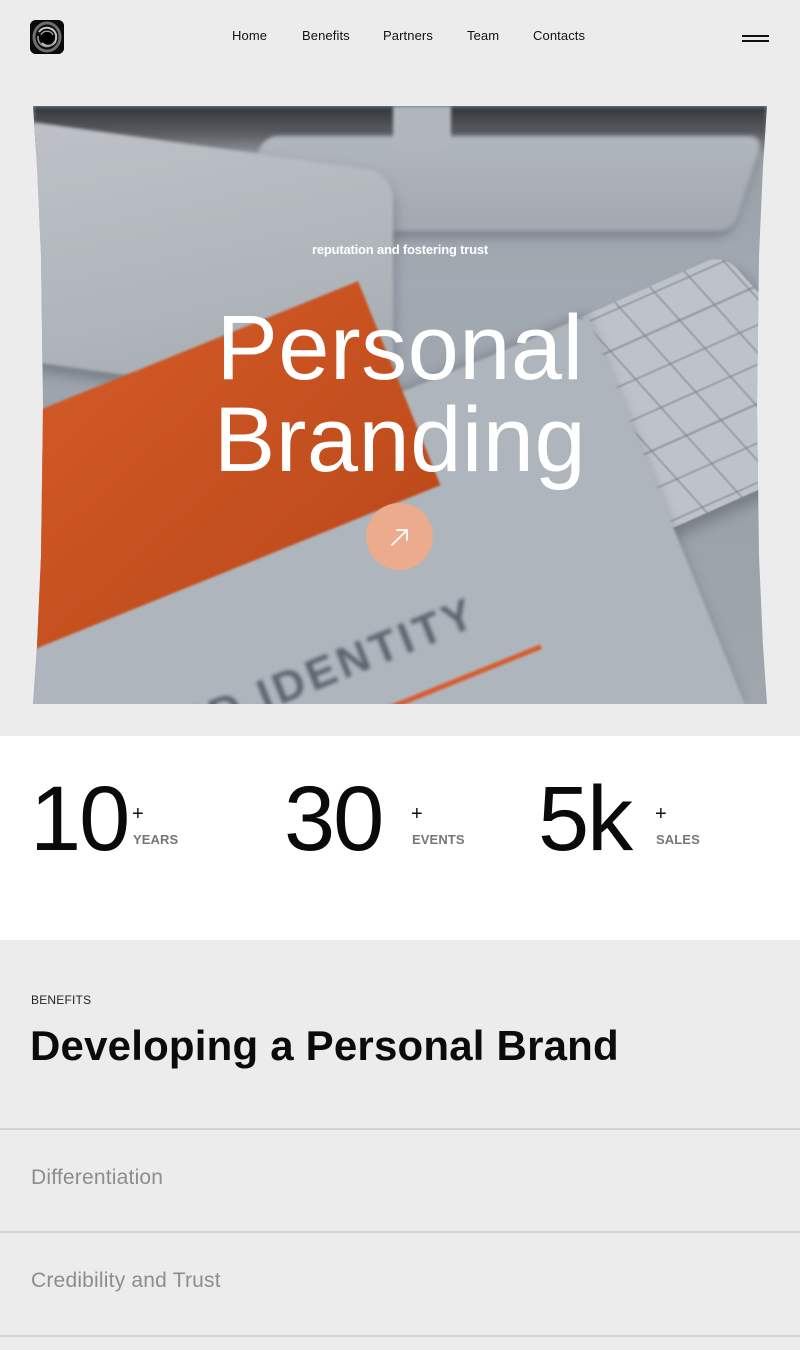 The image size is (800, 1350). Describe the element at coordinates (80, 819) in the screenshot. I see `stat-value: 10` at that location.